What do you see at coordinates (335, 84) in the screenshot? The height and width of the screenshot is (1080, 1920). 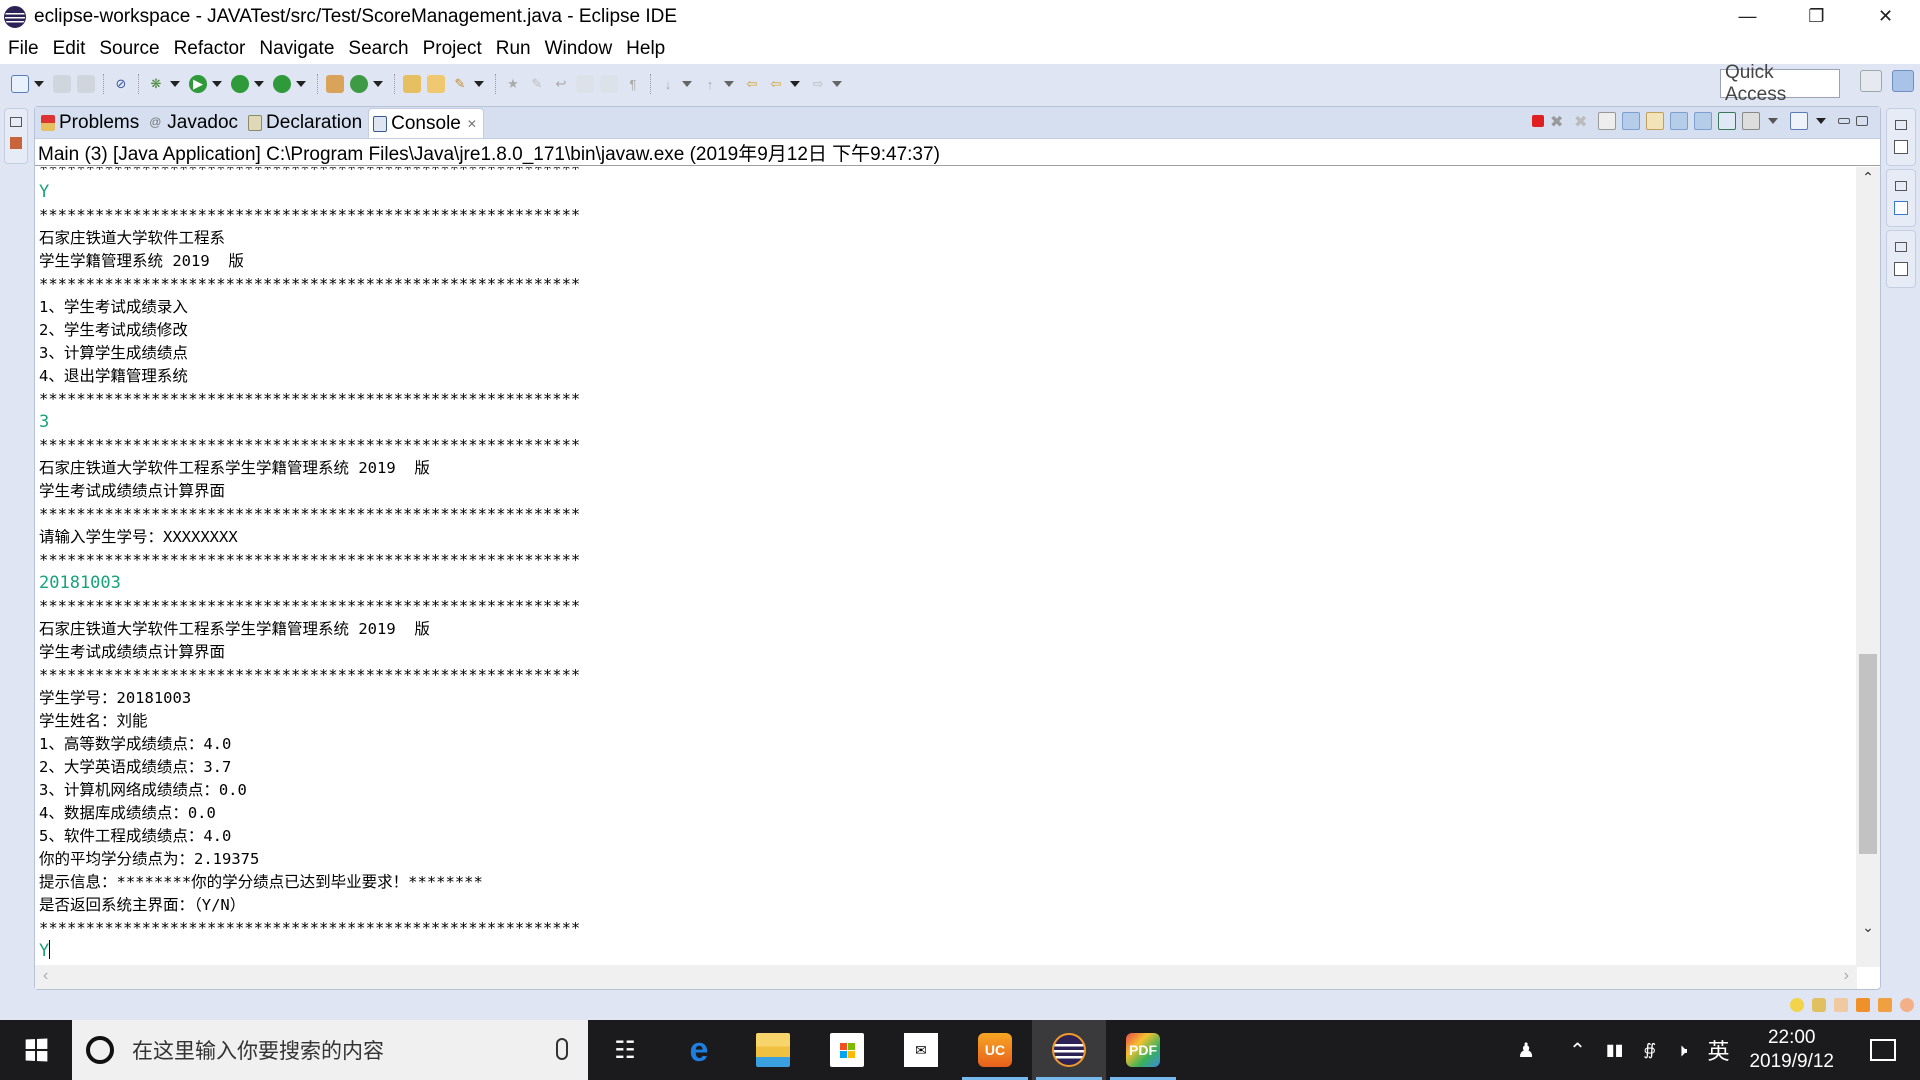 I see `new-java-package-icon` at bounding box center [335, 84].